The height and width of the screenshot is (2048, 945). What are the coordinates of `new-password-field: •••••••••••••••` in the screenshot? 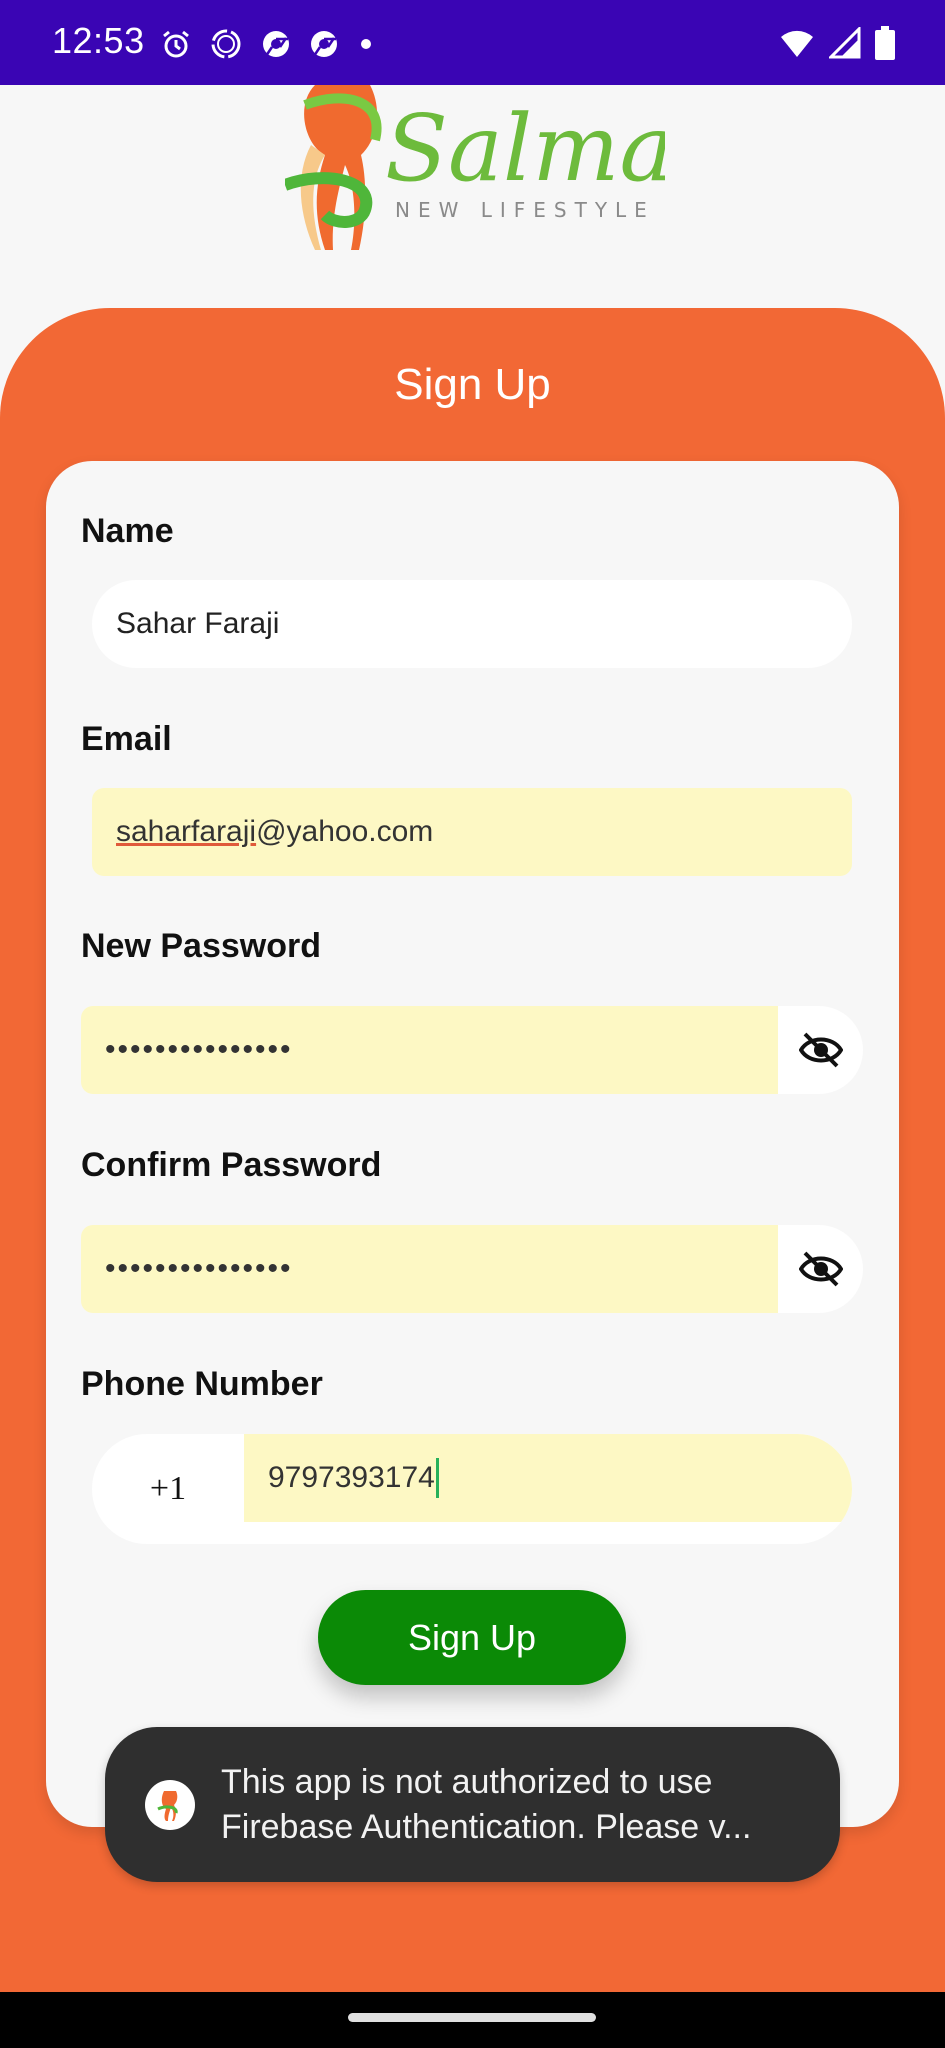 It's located at (472, 1050).